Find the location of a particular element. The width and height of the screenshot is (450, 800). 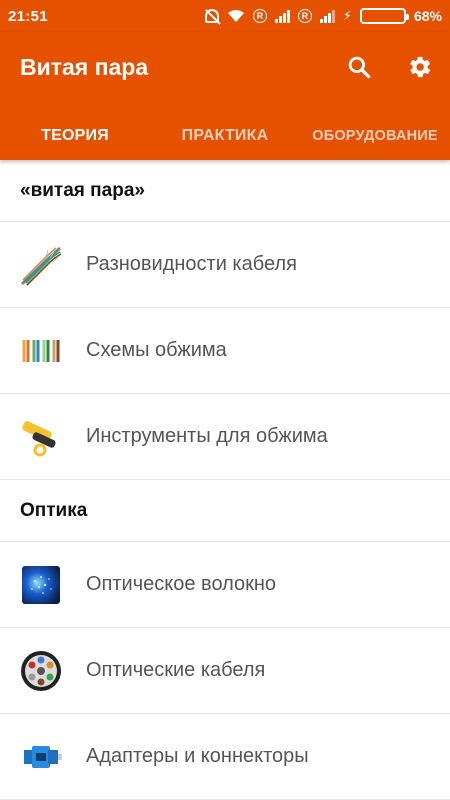

status-icons: R R ⚡ 68% is located at coordinates (323, 16).